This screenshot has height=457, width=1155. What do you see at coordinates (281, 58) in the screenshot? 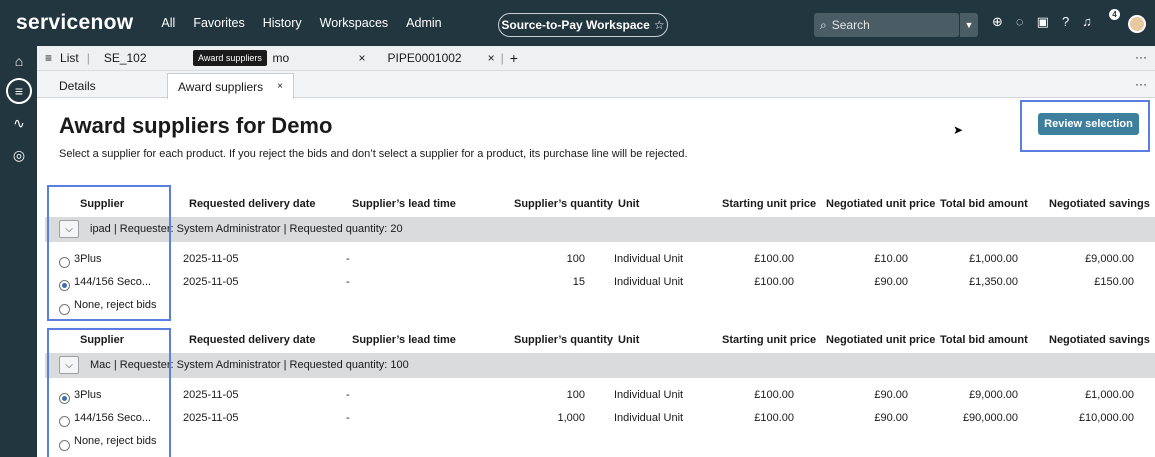
I see `tab-demo-label: mo` at bounding box center [281, 58].